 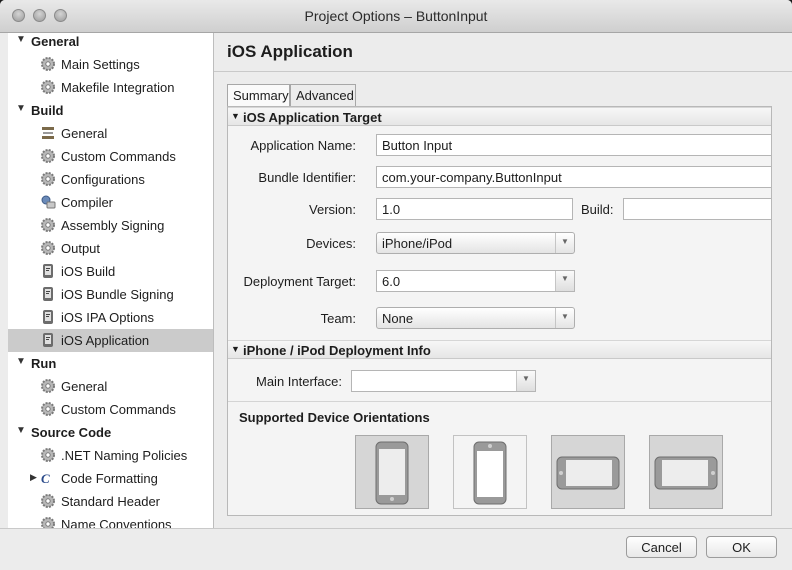 I want to click on window-title: Project Options – ButtonInput, so click(x=396, y=16).